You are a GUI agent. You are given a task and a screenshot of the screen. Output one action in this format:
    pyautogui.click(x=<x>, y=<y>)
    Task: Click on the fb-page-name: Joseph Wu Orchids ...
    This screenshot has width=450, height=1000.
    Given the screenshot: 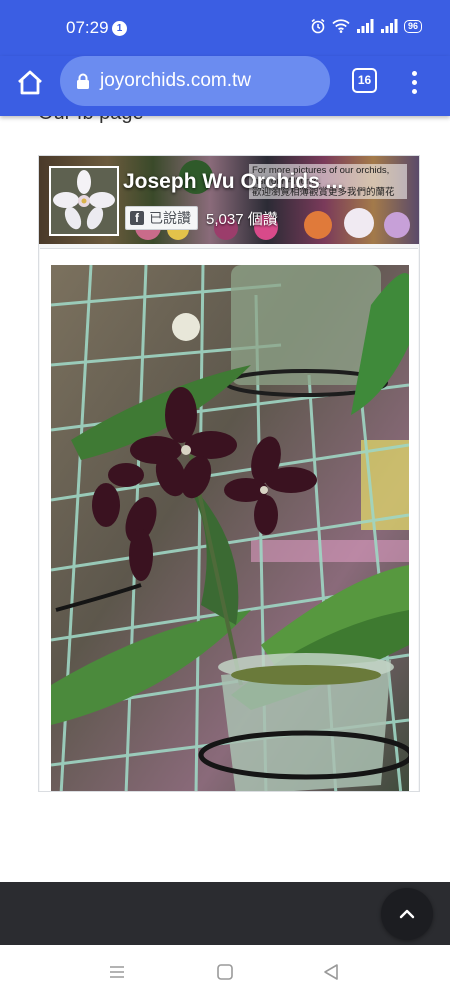 What is the action you would take?
    pyautogui.click(x=233, y=182)
    